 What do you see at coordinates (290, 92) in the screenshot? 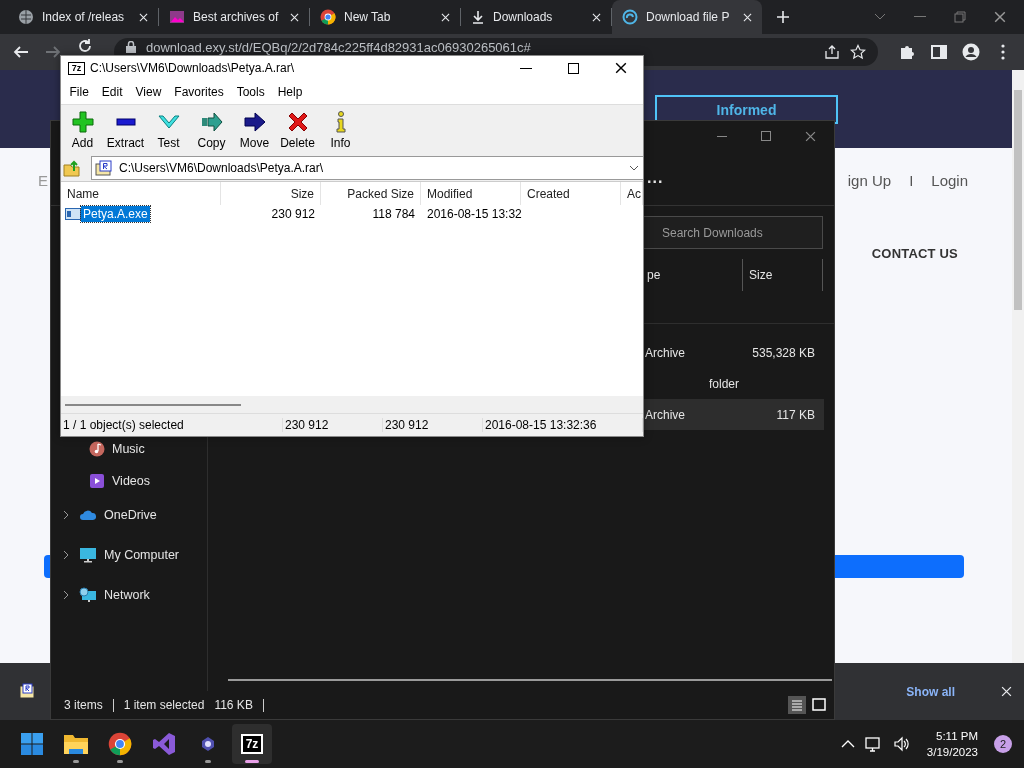
I see `menu-item: Help` at bounding box center [290, 92].